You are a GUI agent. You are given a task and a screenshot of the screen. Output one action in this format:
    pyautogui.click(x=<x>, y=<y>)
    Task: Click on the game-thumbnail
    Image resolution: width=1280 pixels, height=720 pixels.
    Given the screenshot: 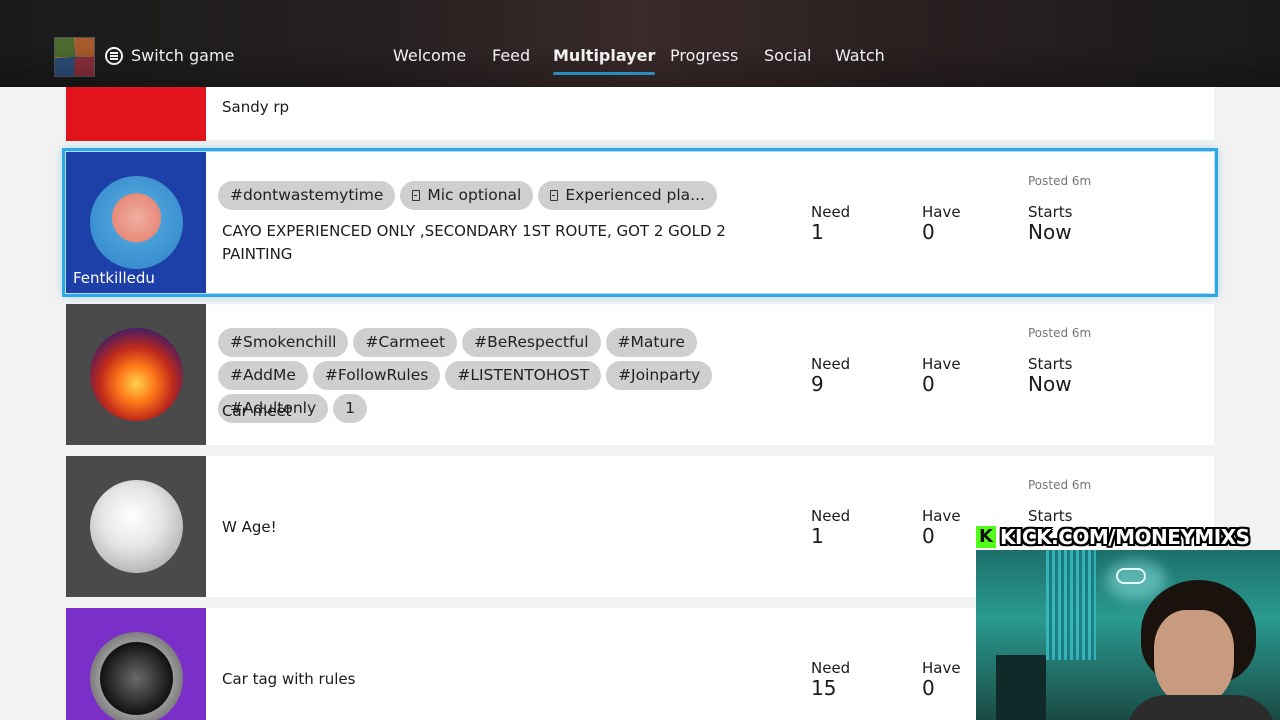 What is the action you would take?
    pyautogui.click(x=74, y=57)
    